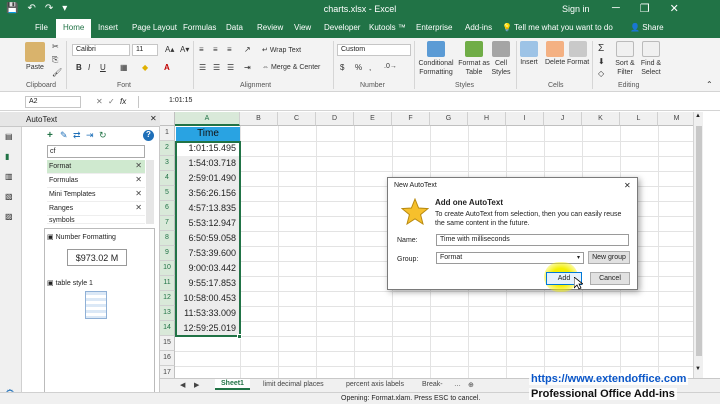 This screenshot has height=404, width=720. I want to click on enter-formula-icon: ✓, so click(111, 101).